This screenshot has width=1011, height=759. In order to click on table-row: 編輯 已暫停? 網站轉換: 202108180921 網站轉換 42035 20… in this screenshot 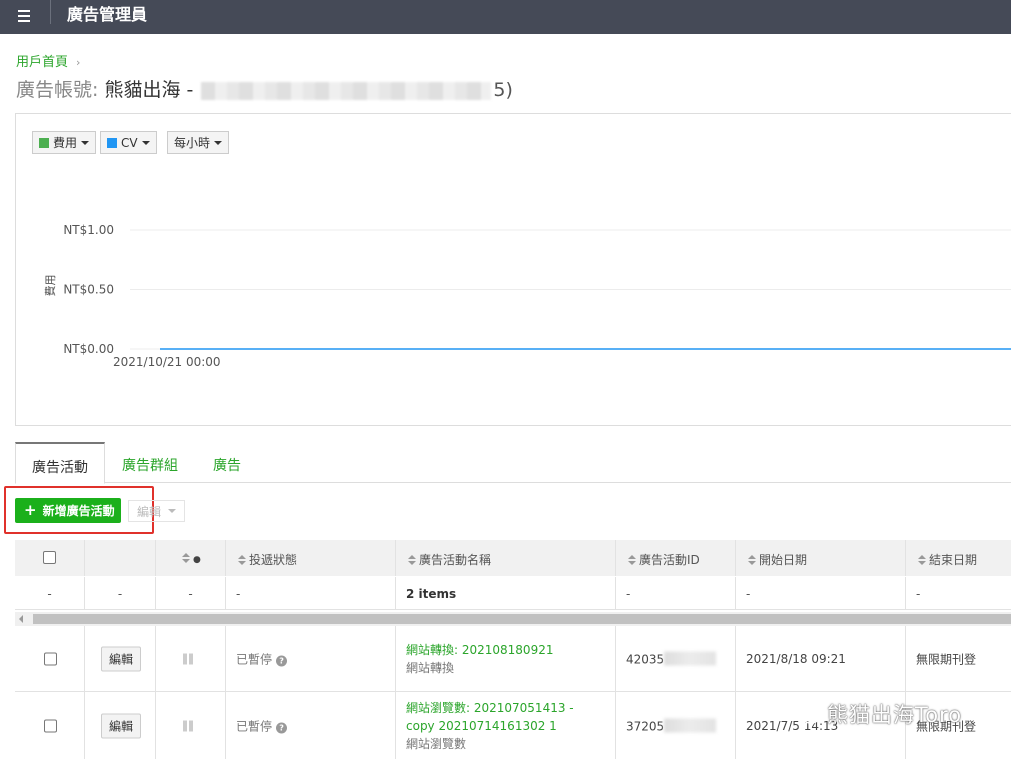, I will do `click(513, 659)`.